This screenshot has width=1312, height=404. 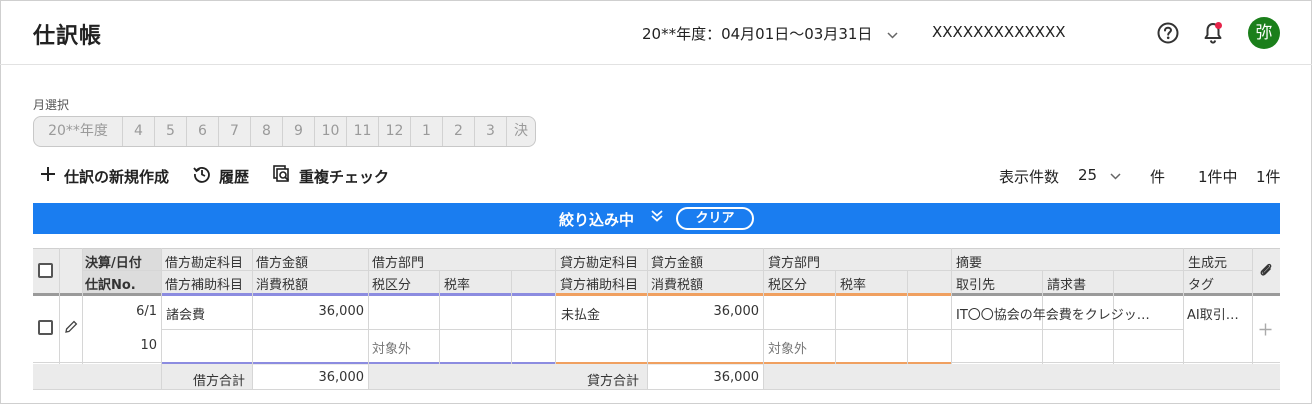 What do you see at coordinates (1029, 177) in the screenshot?
I see `display-count-label: 表示件数` at bounding box center [1029, 177].